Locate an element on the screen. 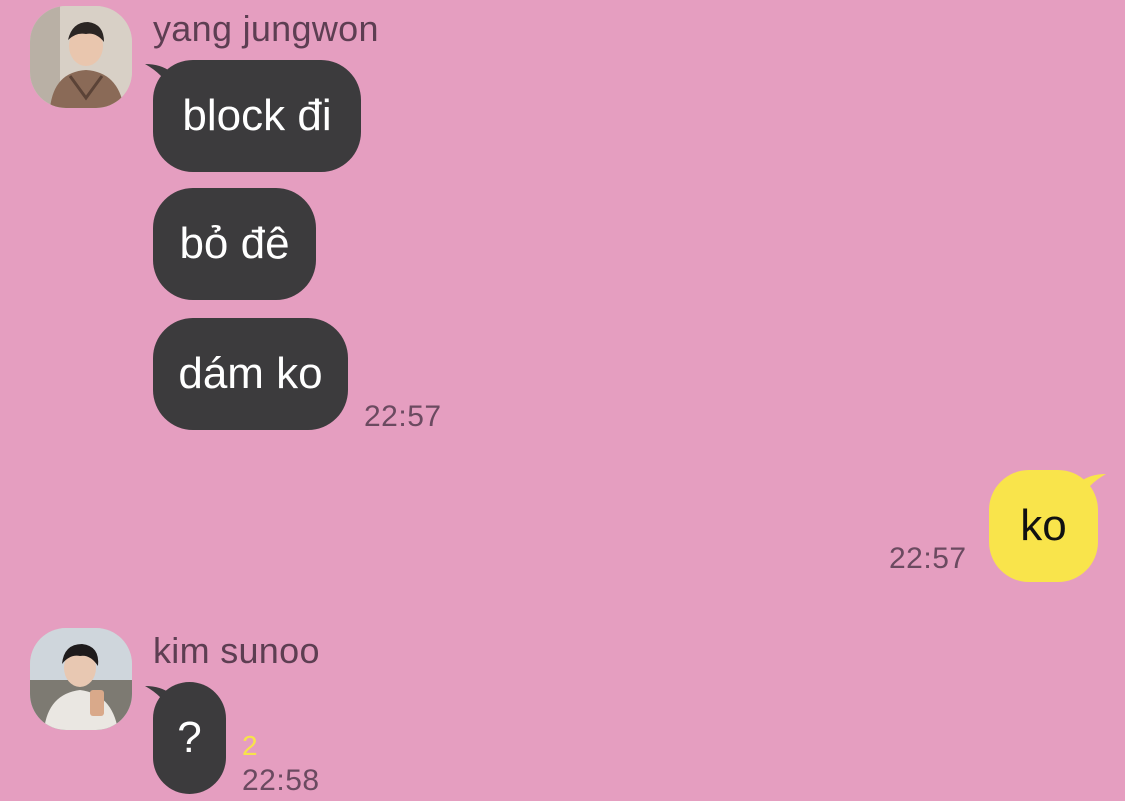 The width and height of the screenshot is (1125, 801). message-bubble: ko is located at coordinates (1043, 526).